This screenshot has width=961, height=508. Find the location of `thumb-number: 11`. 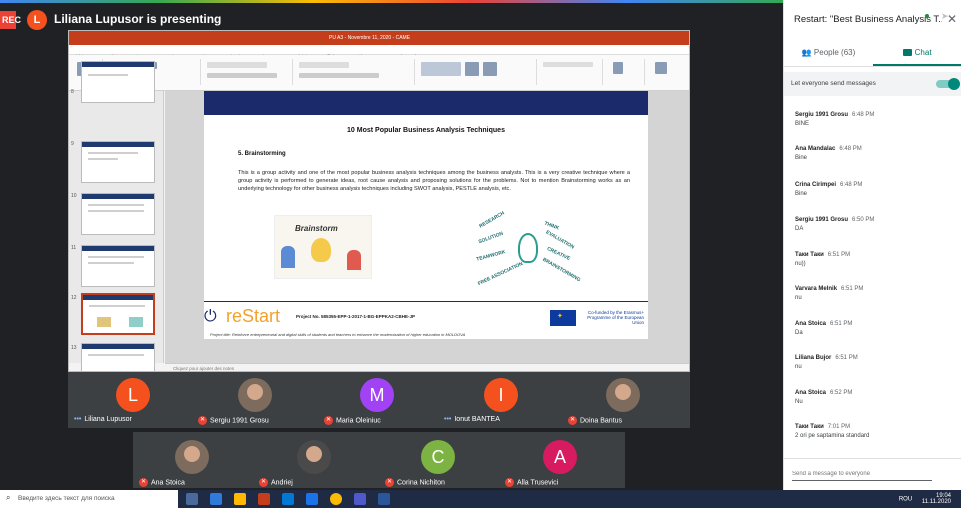

thumb-number: 11 is located at coordinates (74, 248).